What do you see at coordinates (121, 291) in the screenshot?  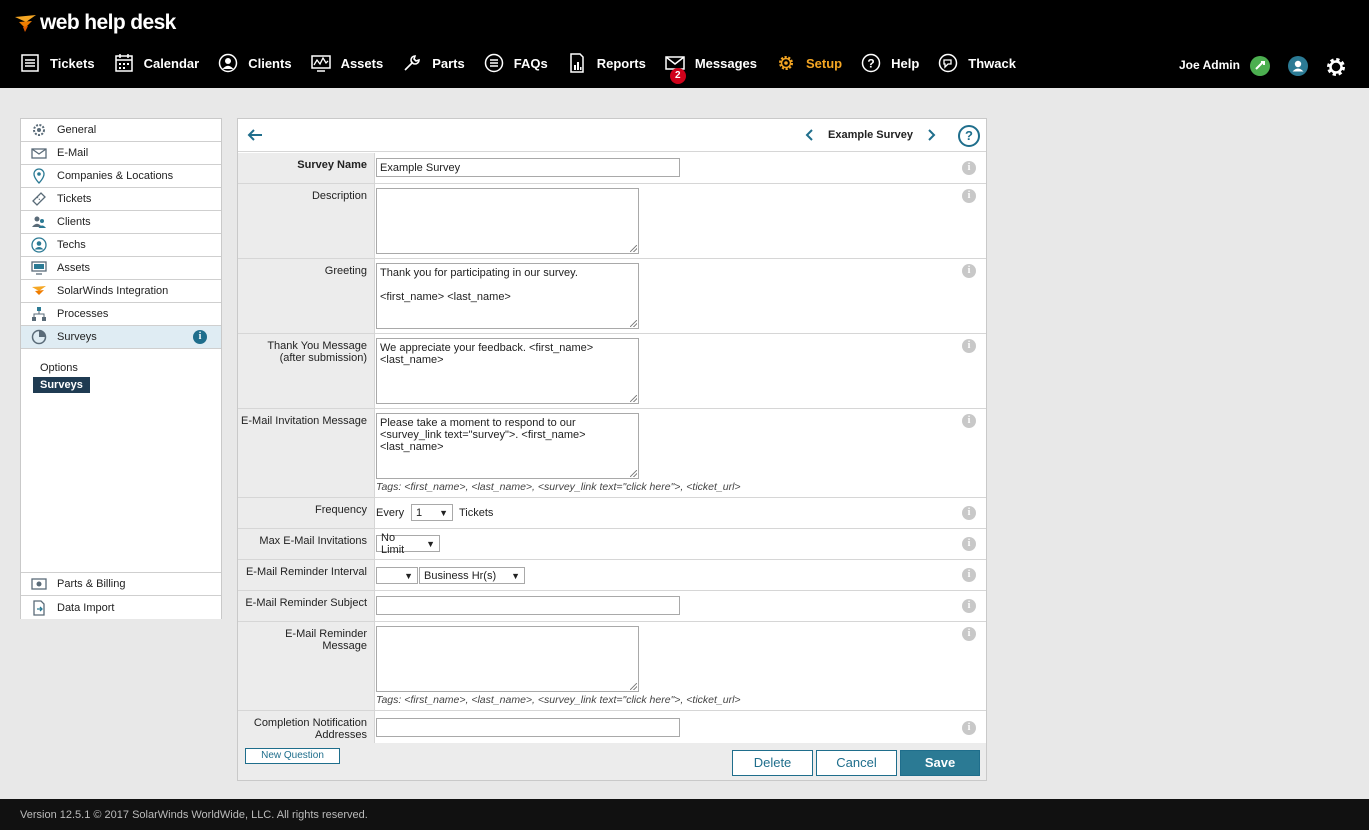 I see `sidebar-item-solarwinds-integration: SolarWinds Integration` at bounding box center [121, 291].